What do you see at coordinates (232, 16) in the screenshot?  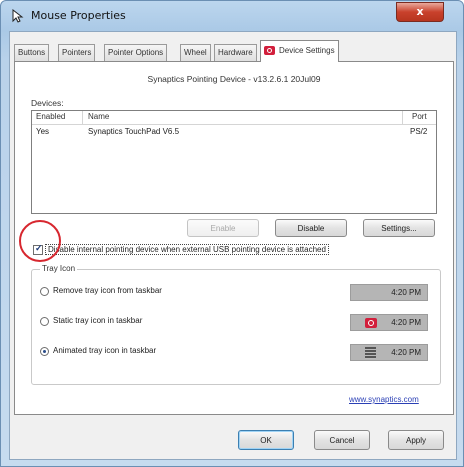 I see `title-bar: Mouse Properties x` at bounding box center [232, 16].